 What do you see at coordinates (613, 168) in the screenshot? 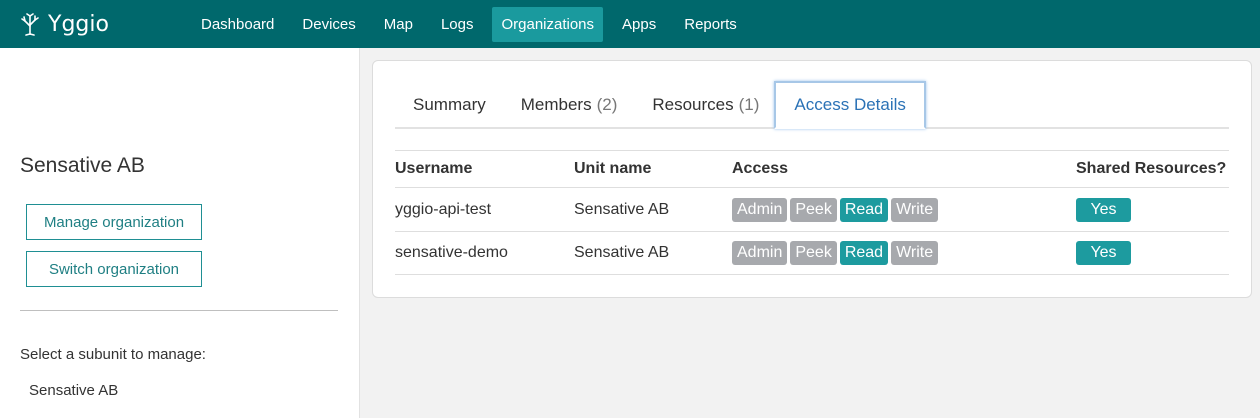
I see `header-unit-name: Unit name` at bounding box center [613, 168].